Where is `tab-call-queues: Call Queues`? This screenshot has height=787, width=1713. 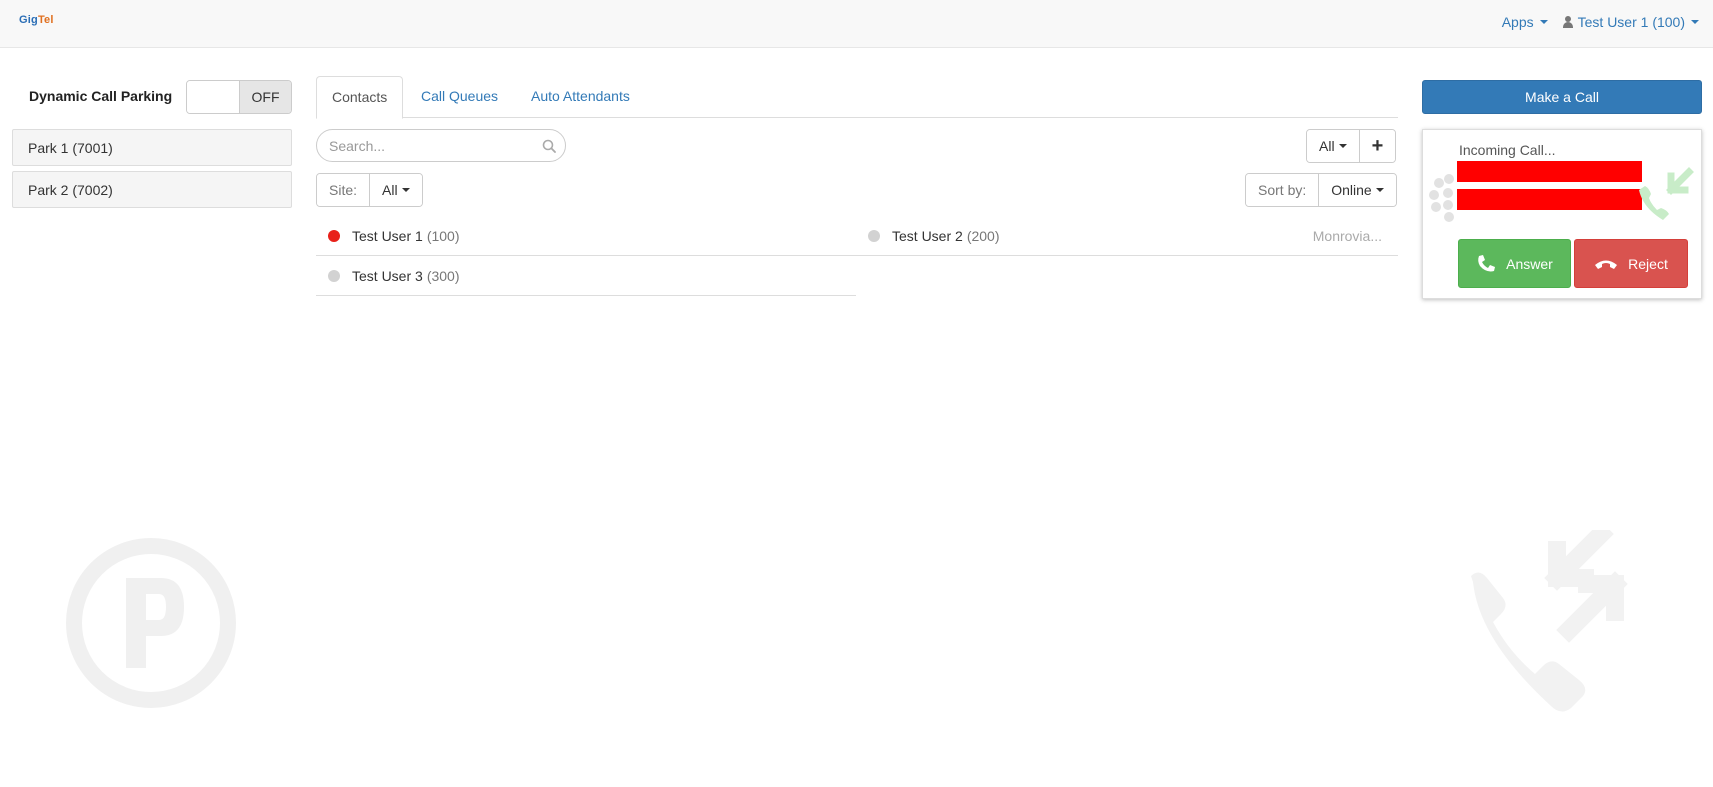
tab-call-queues: Call Queues is located at coordinates (459, 97).